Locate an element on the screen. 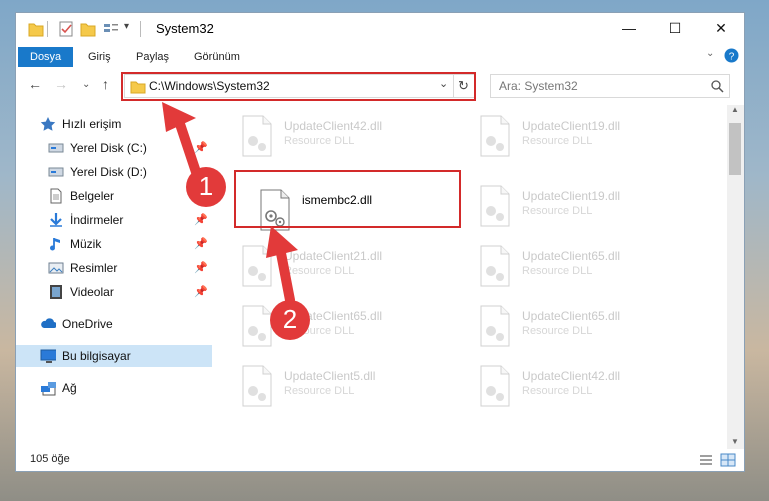 The height and width of the screenshot is (501, 769). refresh-icon: ↻ is located at coordinates (463, 86).